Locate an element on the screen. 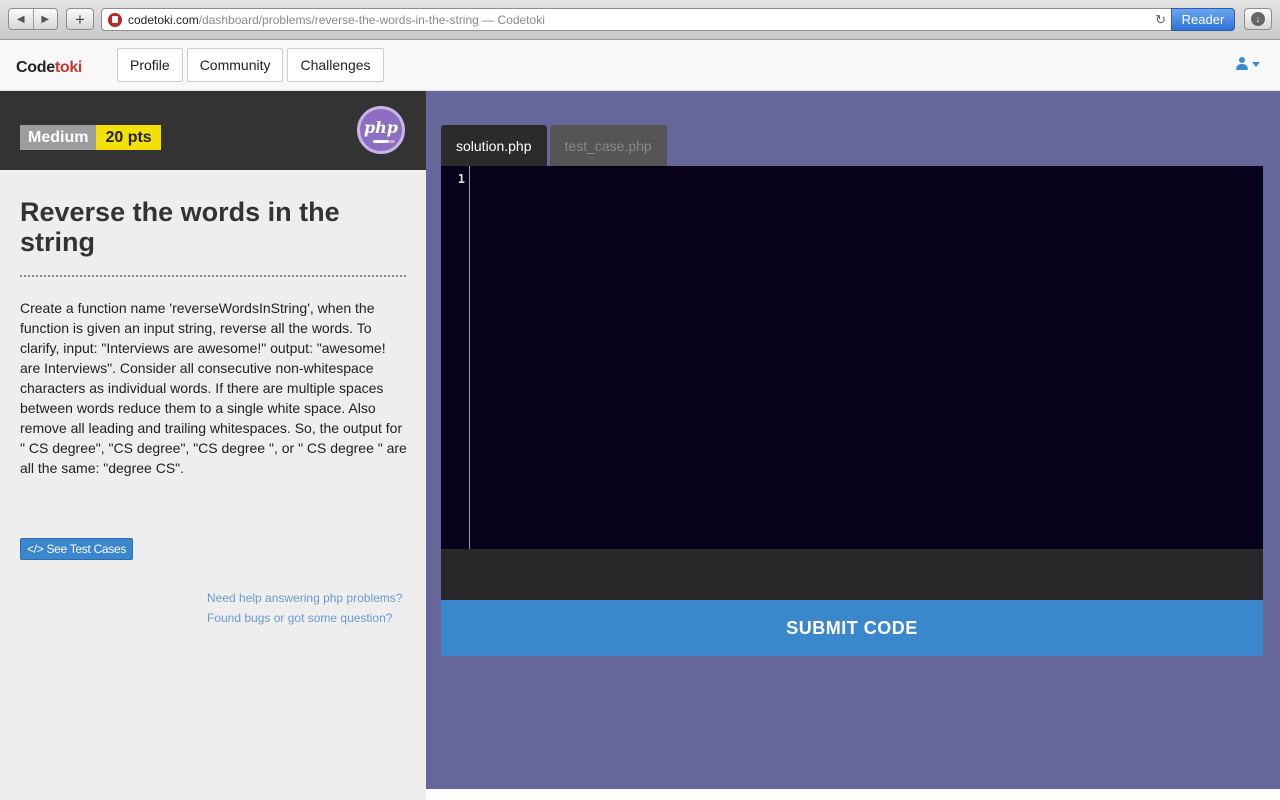  forward-arrow-icon: ▶ is located at coordinates (45, 19).